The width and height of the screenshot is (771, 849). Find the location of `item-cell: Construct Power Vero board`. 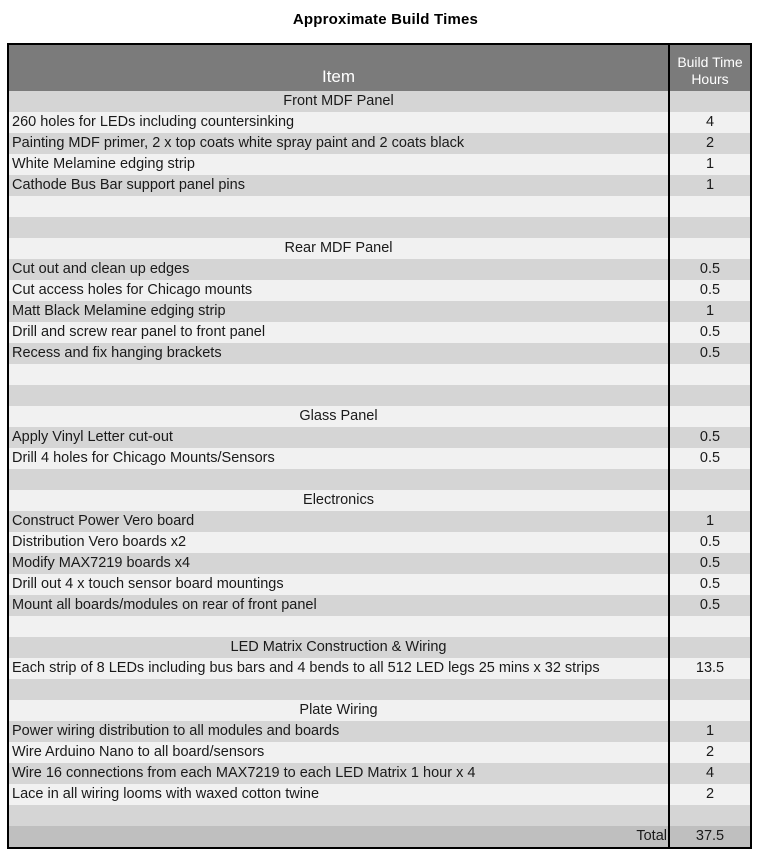

item-cell: Construct Power Vero board is located at coordinates (339, 521).